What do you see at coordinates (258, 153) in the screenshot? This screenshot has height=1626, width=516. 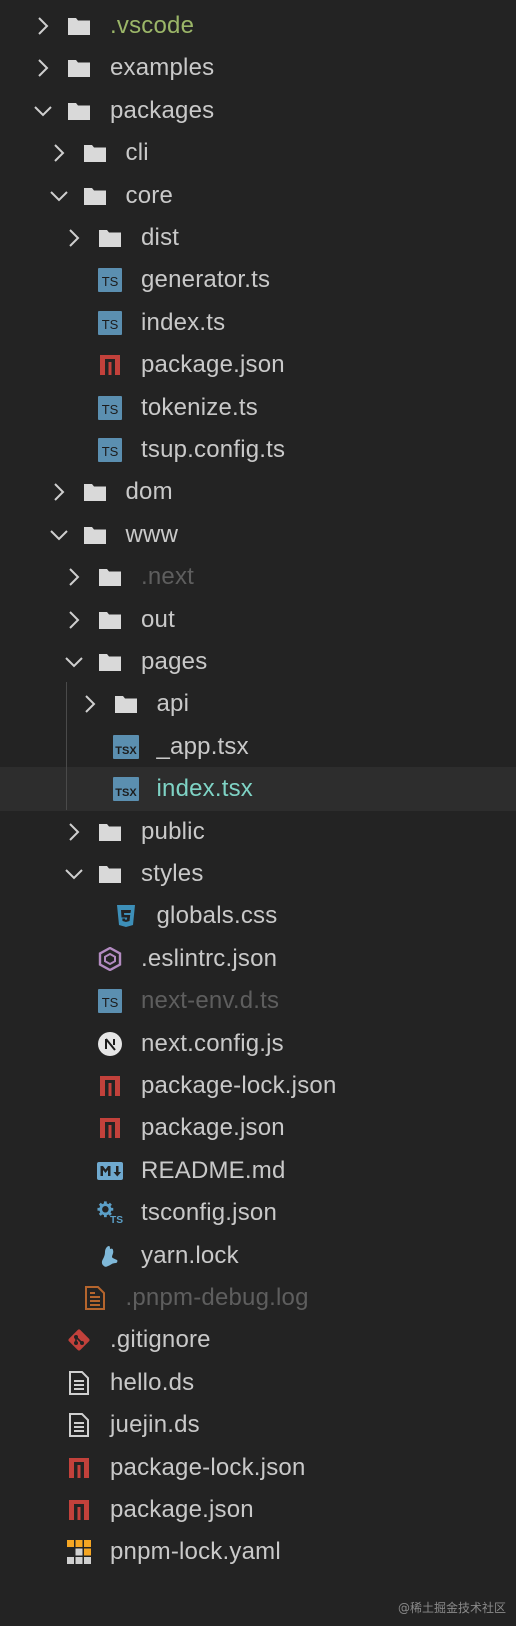 I see `folder-cli: cli` at bounding box center [258, 153].